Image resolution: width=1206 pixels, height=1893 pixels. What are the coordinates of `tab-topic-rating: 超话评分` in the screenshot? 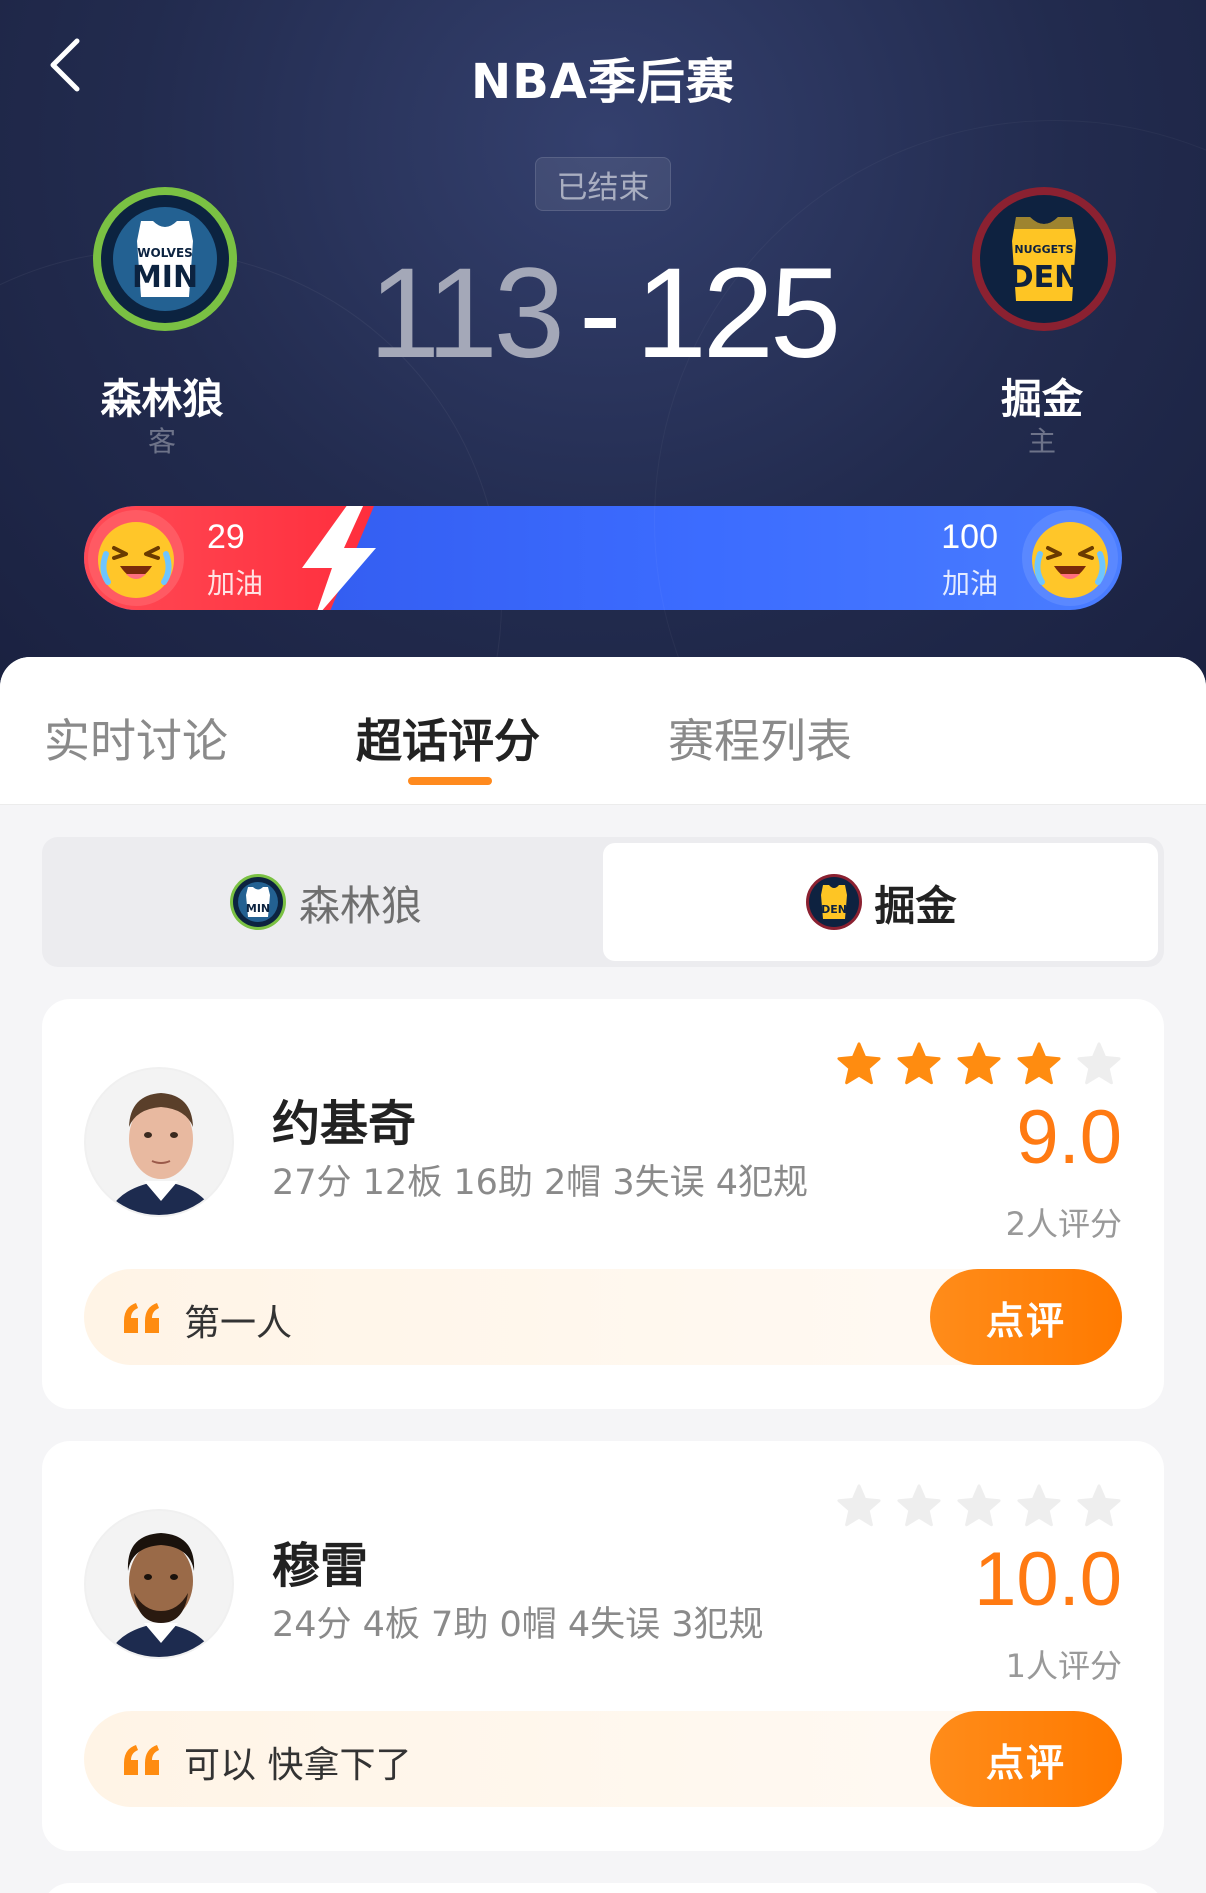 It's located at (448, 738).